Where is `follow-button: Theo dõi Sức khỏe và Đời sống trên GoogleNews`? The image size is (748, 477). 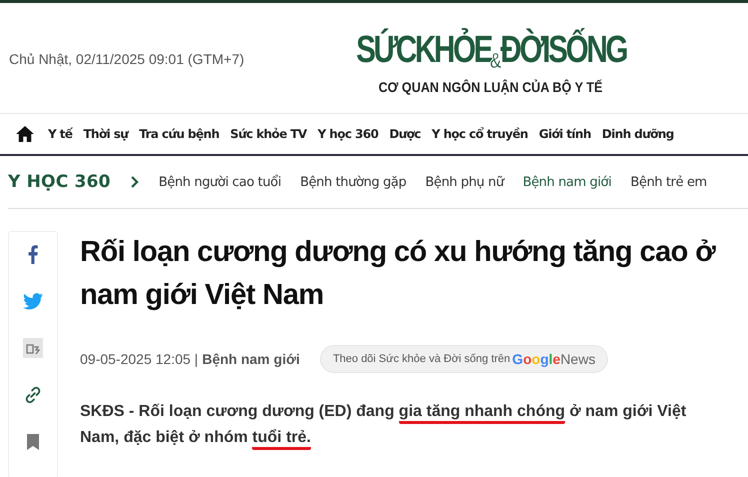
follow-button: Theo dõi Sức khỏe và Đời sống trên GoogleNews is located at coordinates (464, 359).